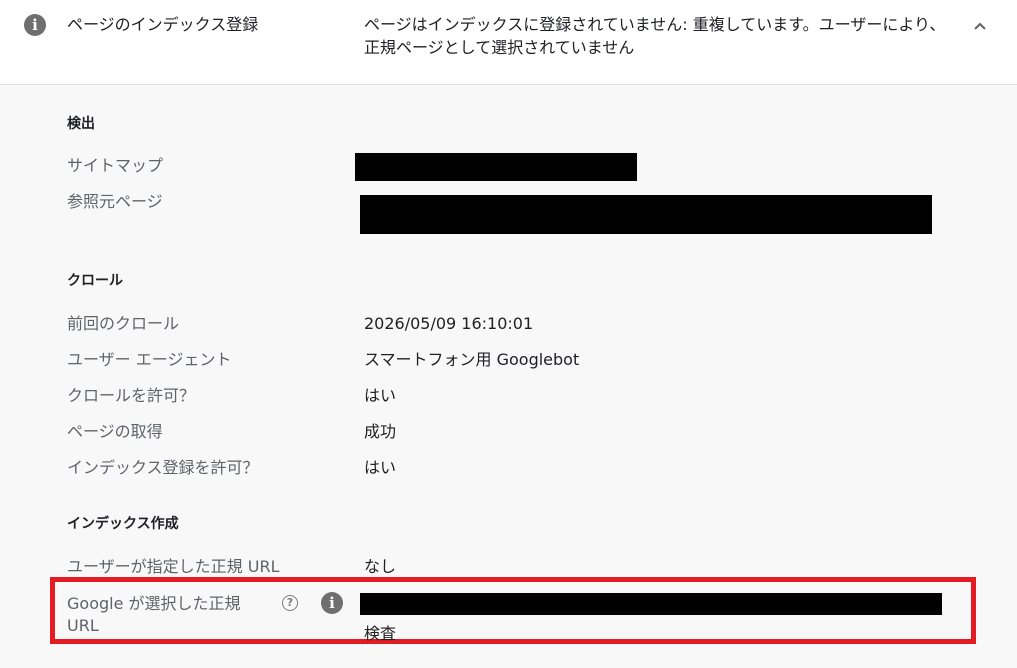  What do you see at coordinates (163, 467) in the screenshot?
I see `indexing-allowed-label: インデックス登録を許可？` at bounding box center [163, 467].